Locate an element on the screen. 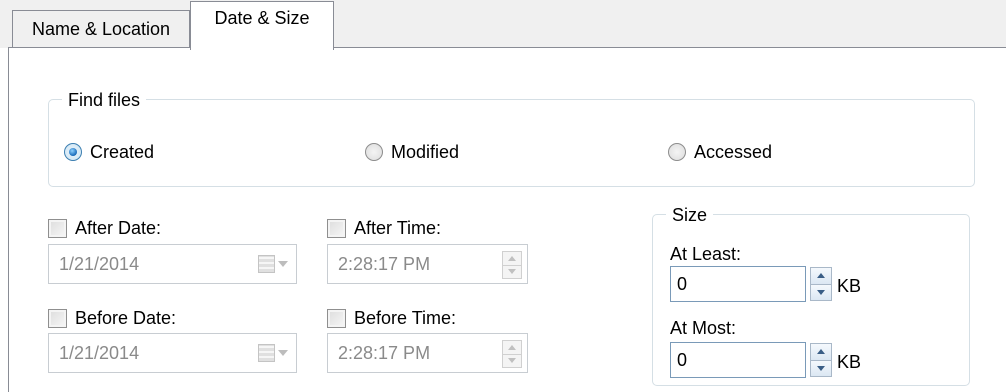  before-time-checkbox-box is located at coordinates (336, 318).